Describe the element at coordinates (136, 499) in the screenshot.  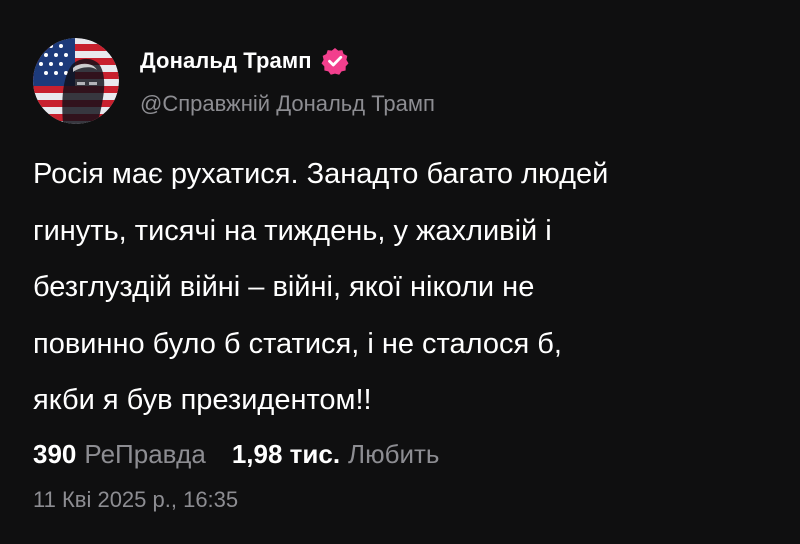
I see `post-timestamp: 11 Кві 2025 р., 16:35` at that location.